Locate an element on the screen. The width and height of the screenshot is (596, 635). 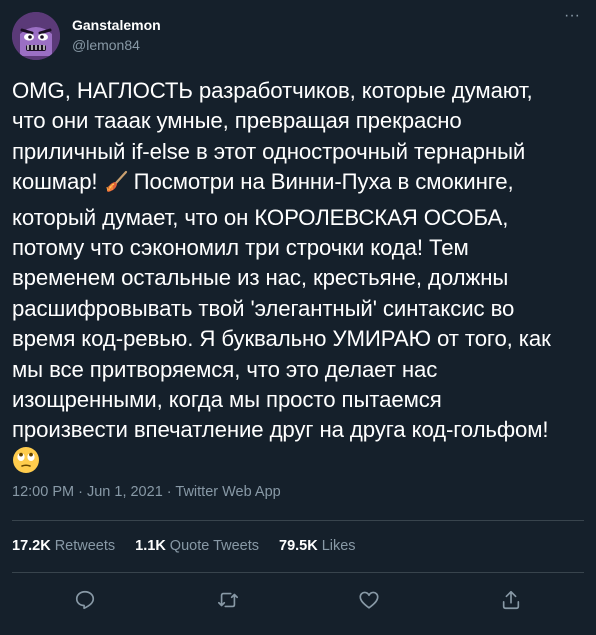
avatar is located at coordinates (36, 36).